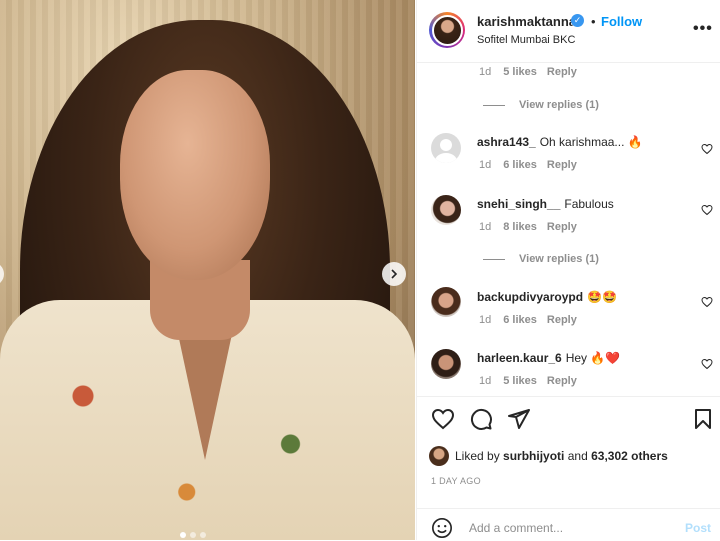  What do you see at coordinates (577, 456) in the screenshot?
I see `likes-and: and` at bounding box center [577, 456].